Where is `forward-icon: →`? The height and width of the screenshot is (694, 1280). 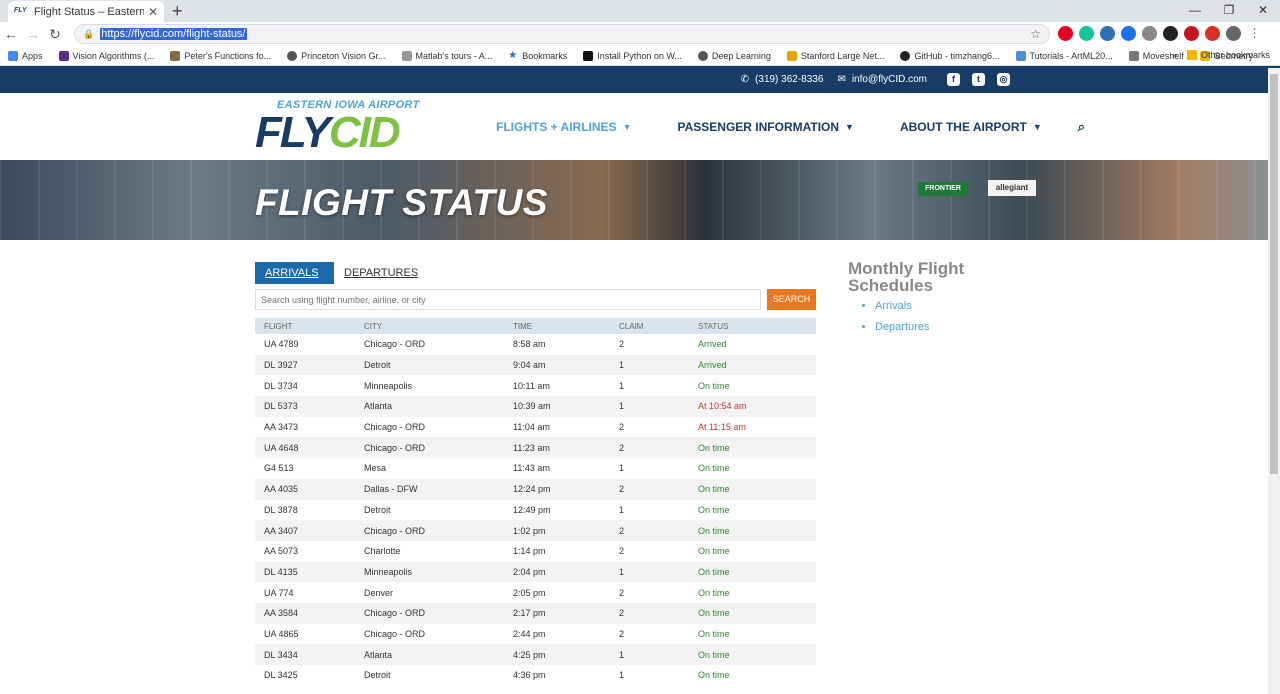 forward-icon: → is located at coordinates (33, 34).